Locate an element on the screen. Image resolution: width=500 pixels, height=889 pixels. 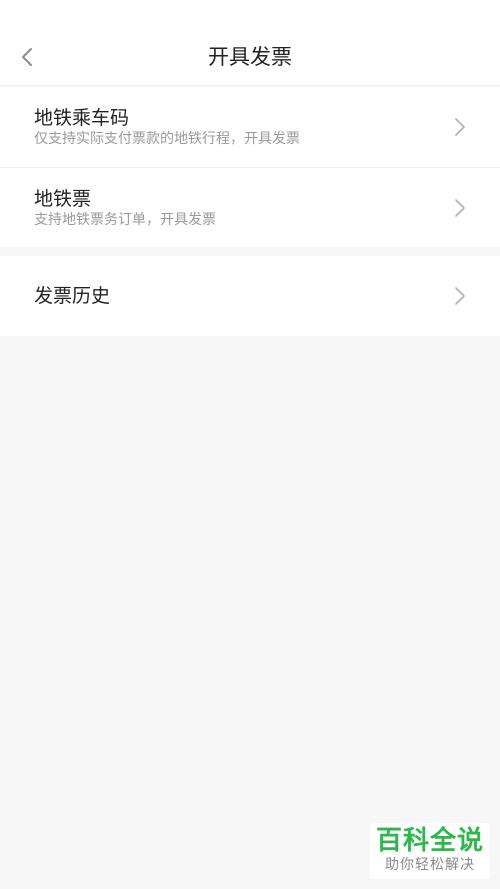
invoice-option-metro-qr-code: 地铁乘车码 仅支持实际支付票款的地铁行程，开具发票 is located at coordinates (250, 127).